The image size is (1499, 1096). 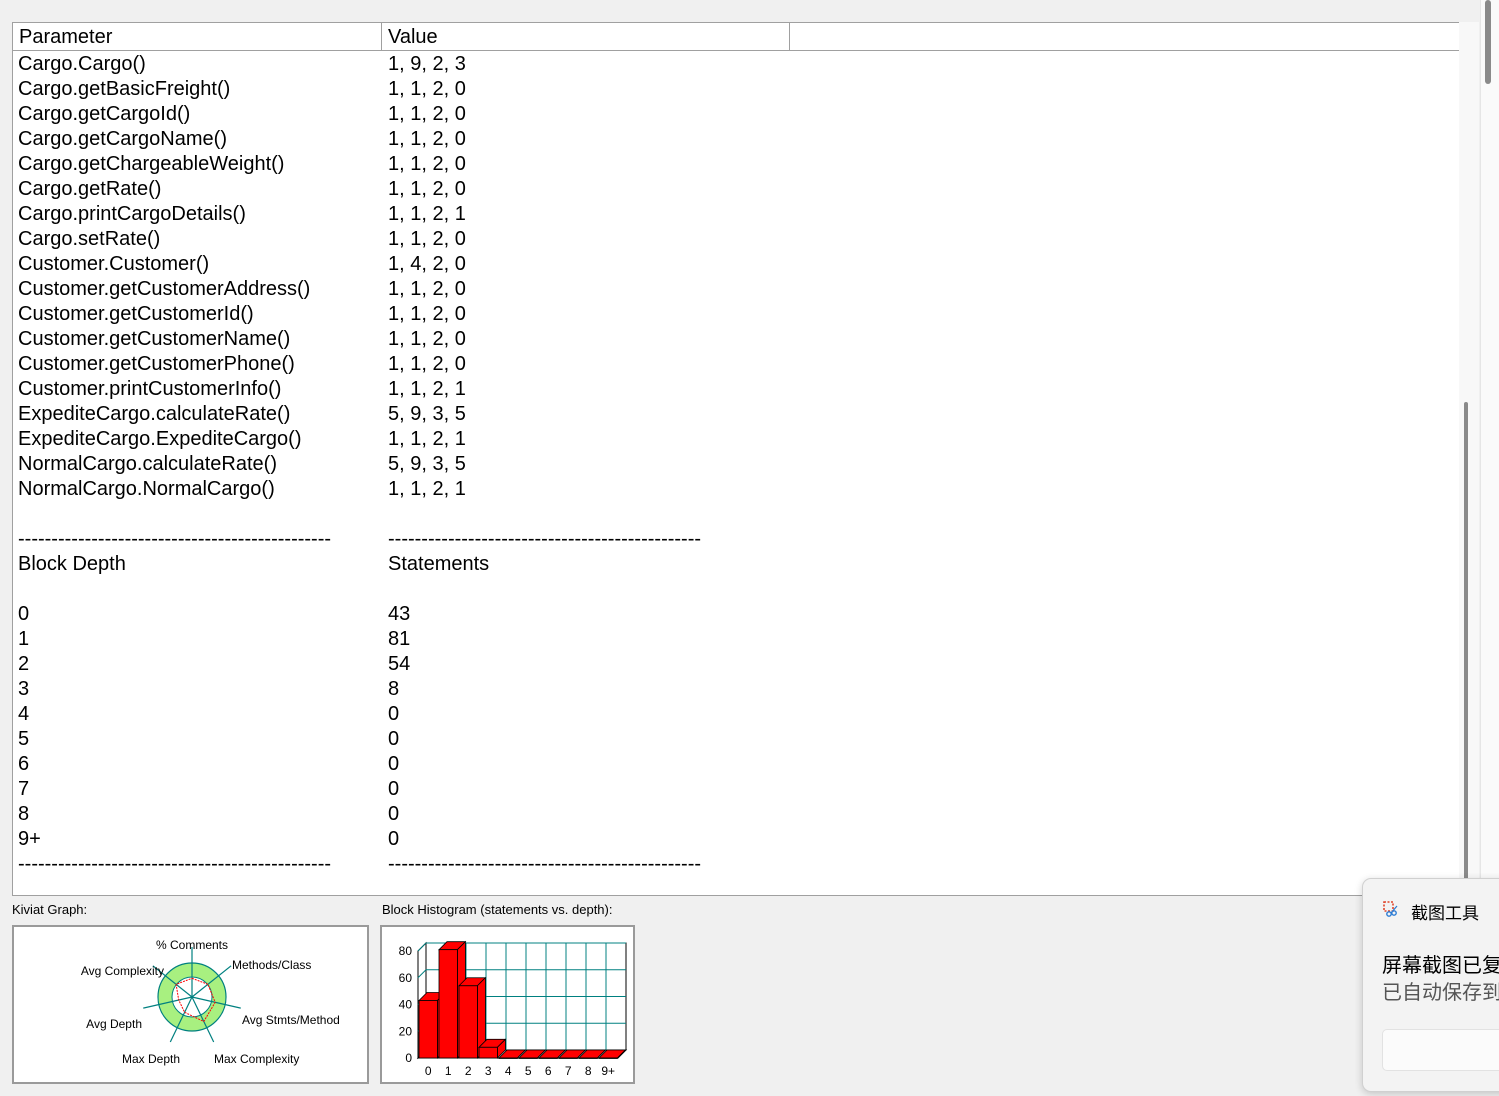 I want to click on table-row: Cargo.getBasicFreight() 1, 1, 2, 0, so click(x=736, y=89).